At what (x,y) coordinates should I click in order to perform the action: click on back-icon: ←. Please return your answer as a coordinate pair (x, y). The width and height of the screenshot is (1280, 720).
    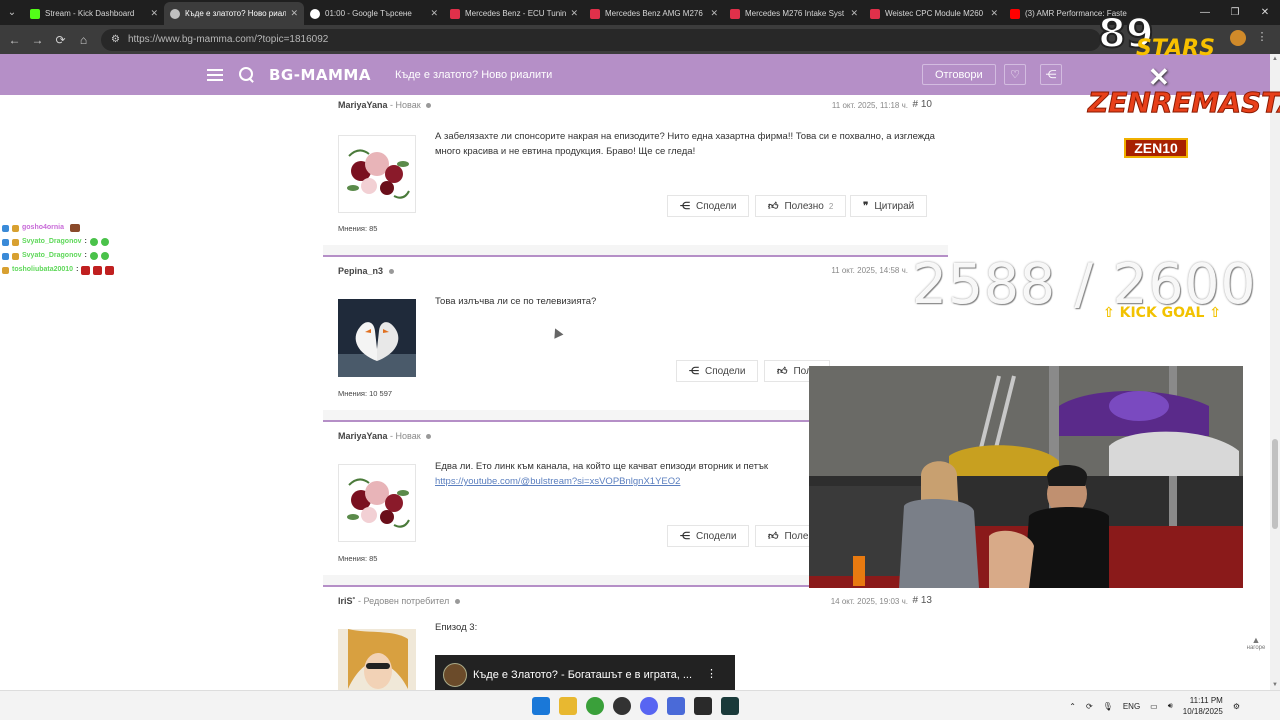
    Looking at the image, I should click on (14, 39).